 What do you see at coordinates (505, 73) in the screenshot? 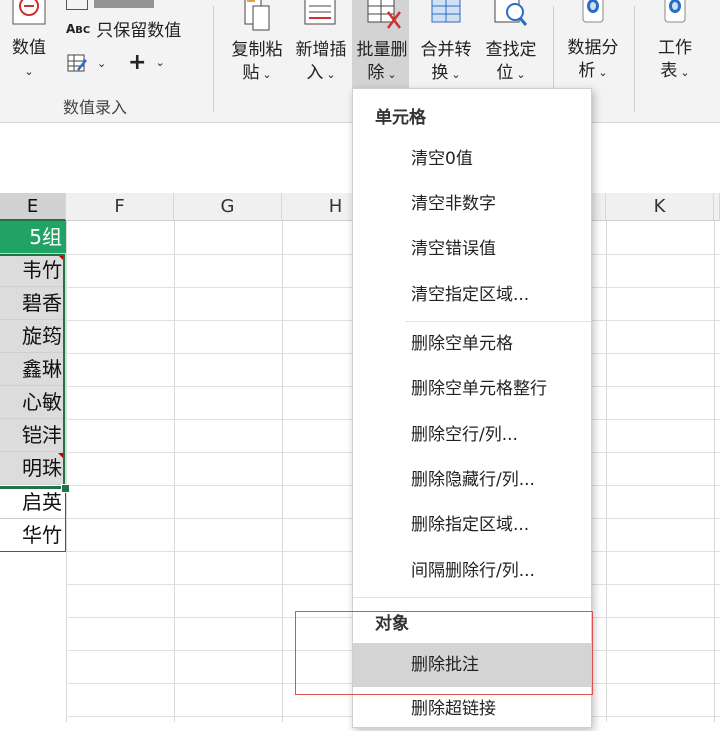
I see `find-label-2-text: 位` at bounding box center [505, 73].